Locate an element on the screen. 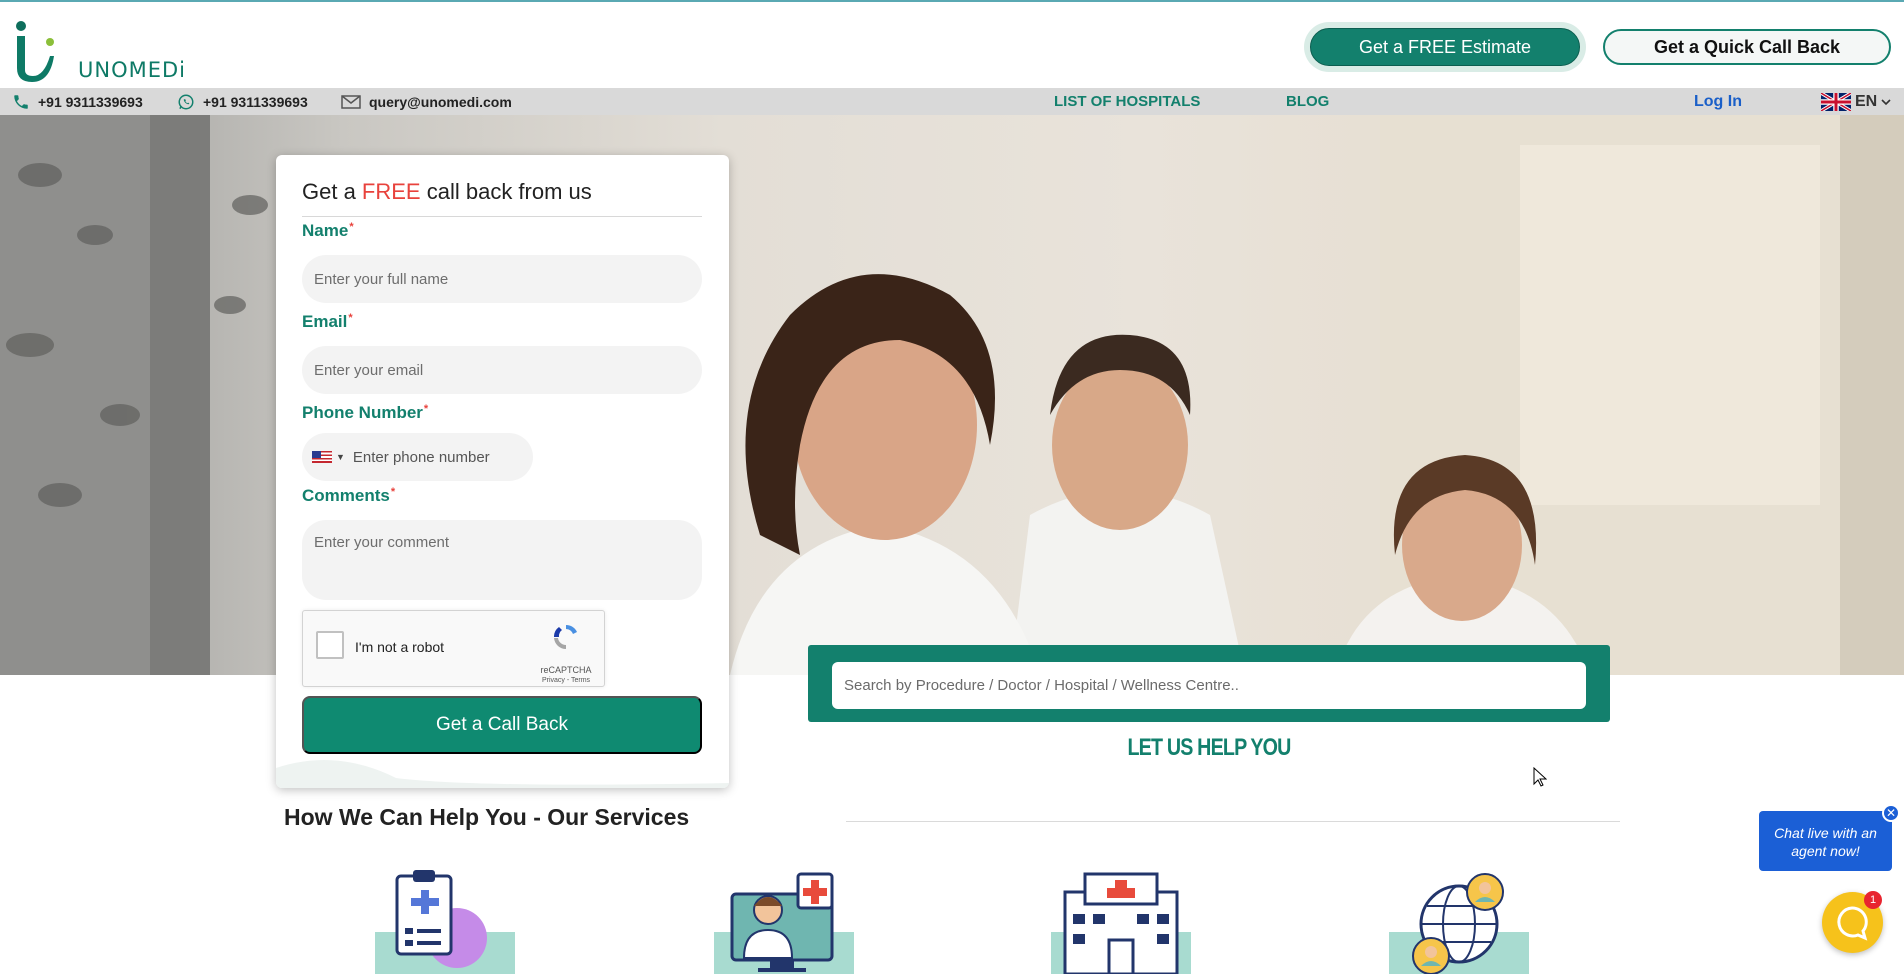  logo-wordmark: UNOMEDi is located at coordinates (132, 70).